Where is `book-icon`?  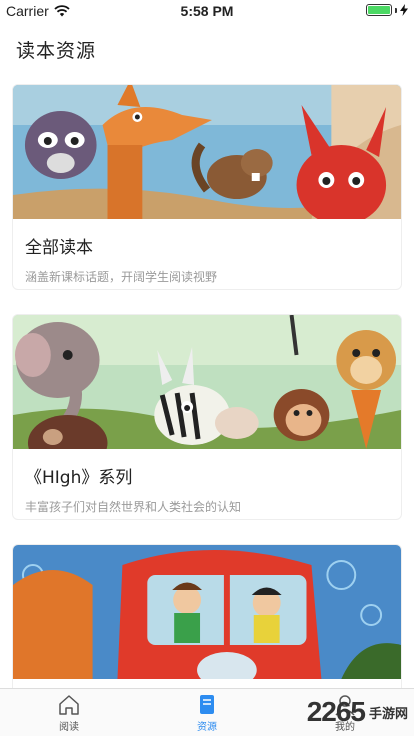 book-icon is located at coordinates (207, 704).